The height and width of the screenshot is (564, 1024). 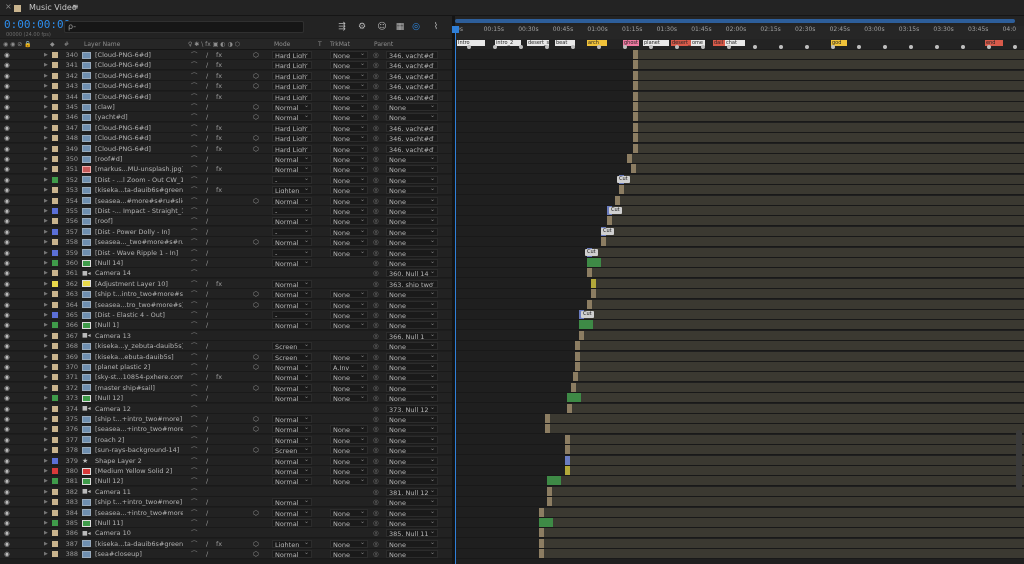 I want to click on blend-mode-dropdown: Hard Ligh, so click(x=292, y=127).